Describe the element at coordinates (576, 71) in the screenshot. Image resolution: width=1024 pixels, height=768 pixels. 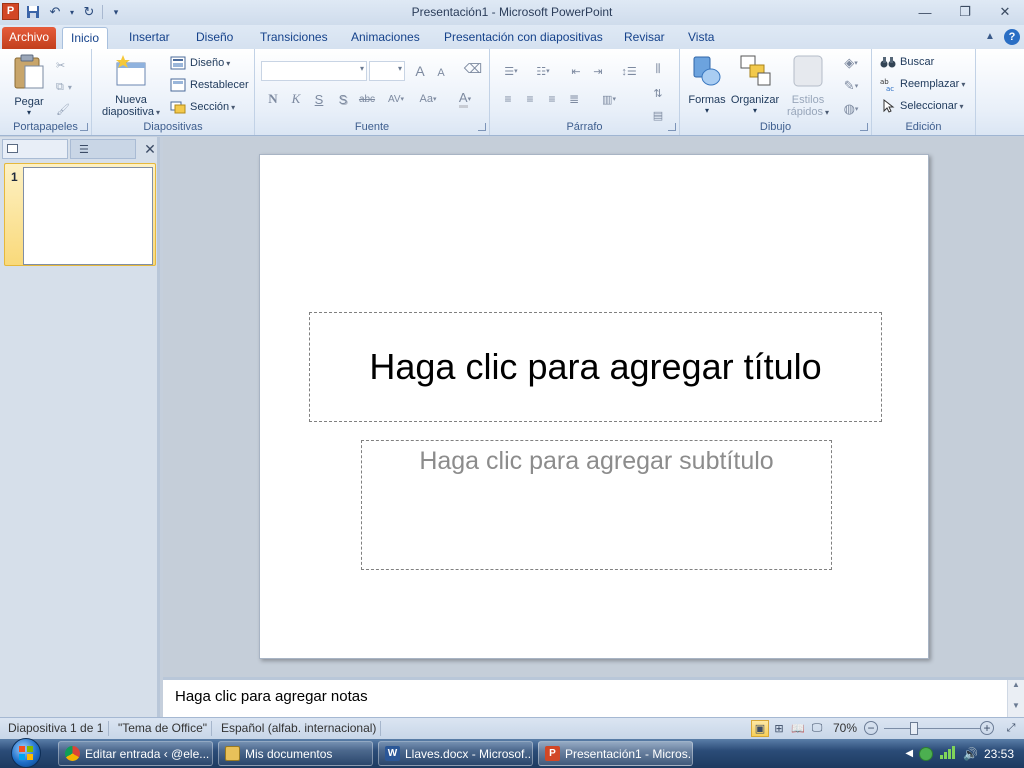
I see `decrease-indent-icon: ⇤` at that location.